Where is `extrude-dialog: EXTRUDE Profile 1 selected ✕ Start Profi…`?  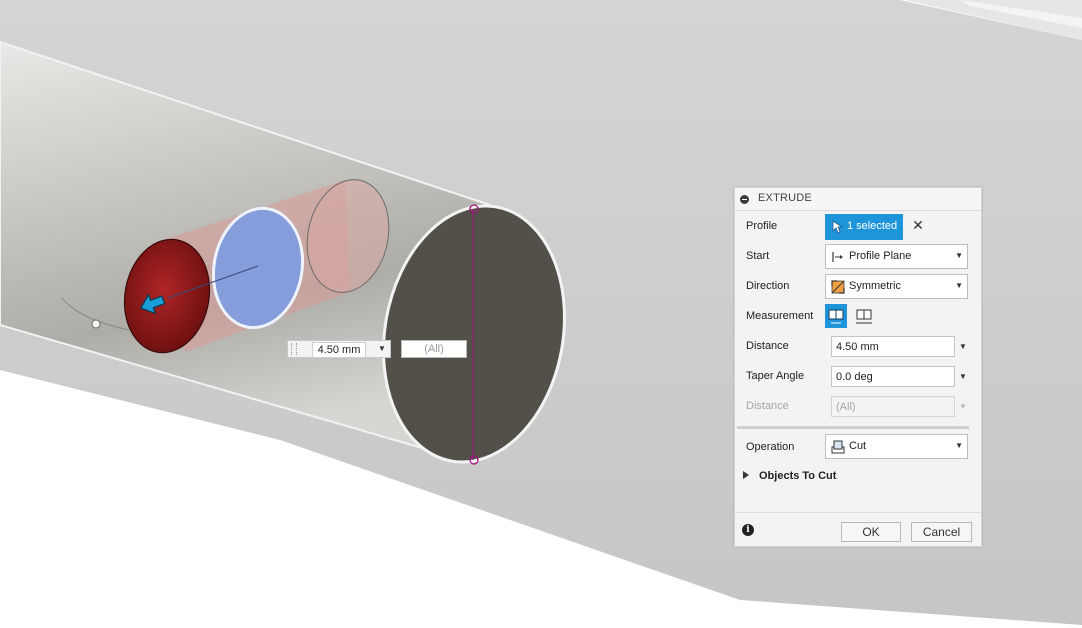 extrude-dialog: EXTRUDE Profile 1 selected ✕ Start Profi… is located at coordinates (858, 367).